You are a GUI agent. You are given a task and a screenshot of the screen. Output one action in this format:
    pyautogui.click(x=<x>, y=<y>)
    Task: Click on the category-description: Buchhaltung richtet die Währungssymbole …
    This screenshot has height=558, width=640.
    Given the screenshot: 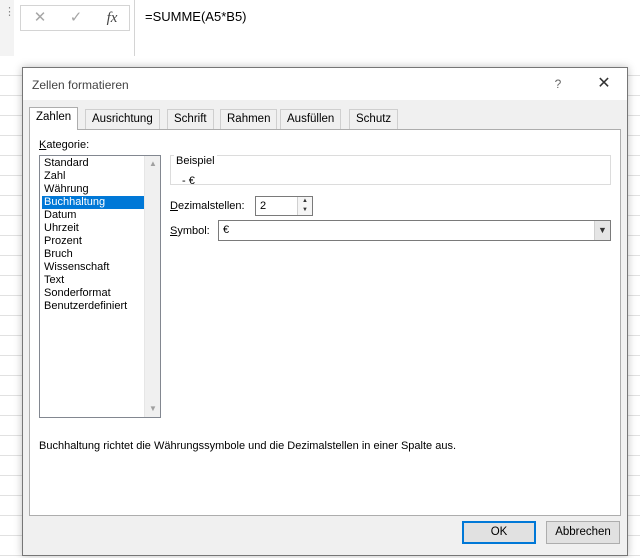 What is the action you would take?
    pyautogui.click(x=248, y=446)
    